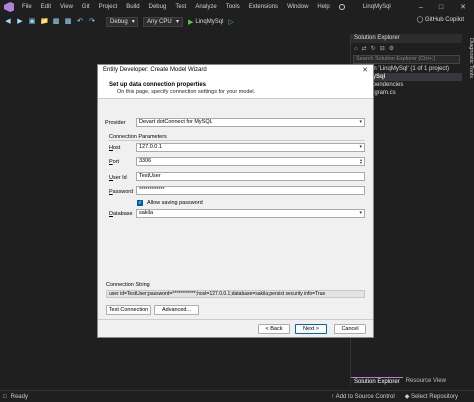 The width and height of the screenshot is (474, 402). What do you see at coordinates (163, 21) in the screenshot?
I see `platform-dropdown: Any CPU ▾` at bounding box center [163, 21].